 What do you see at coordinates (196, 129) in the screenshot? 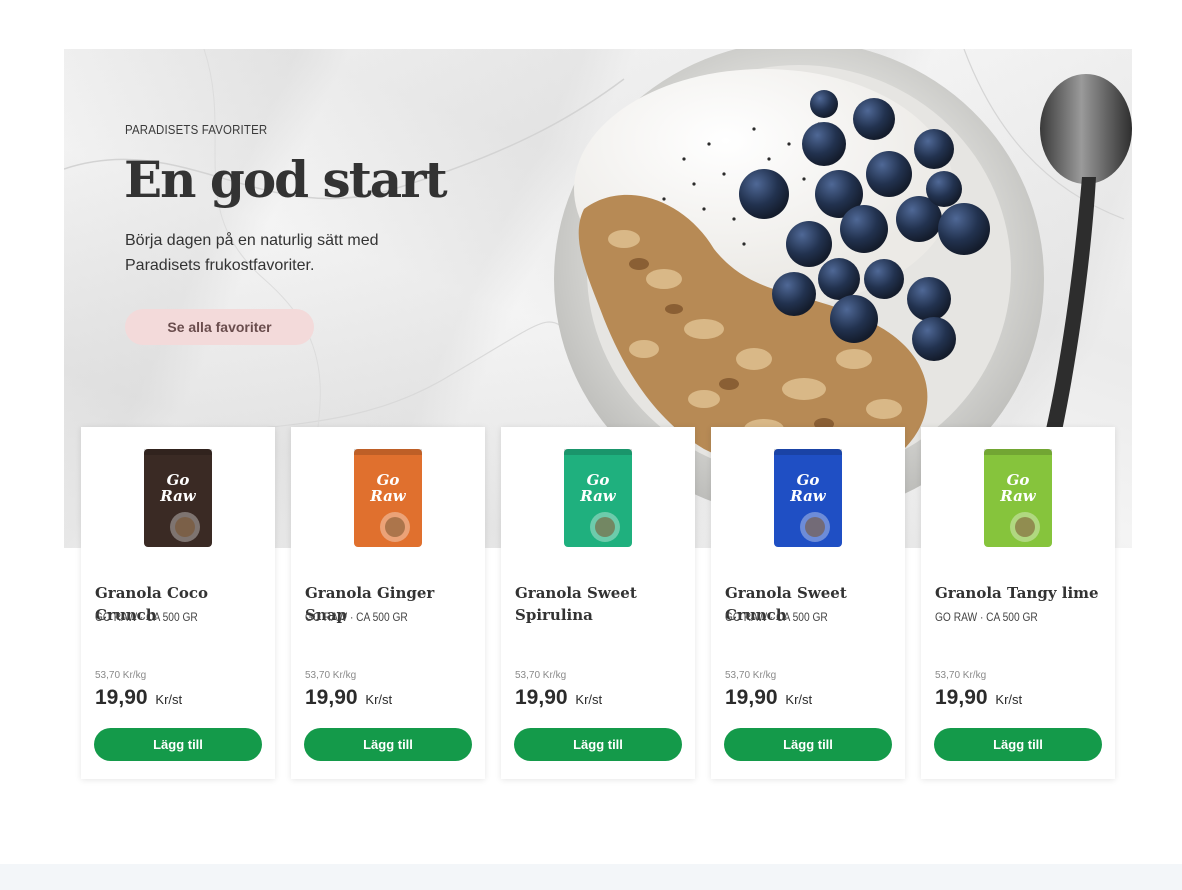
I see `hero-eyebrow: PARADISETS FAVORITER` at bounding box center [196, 129].